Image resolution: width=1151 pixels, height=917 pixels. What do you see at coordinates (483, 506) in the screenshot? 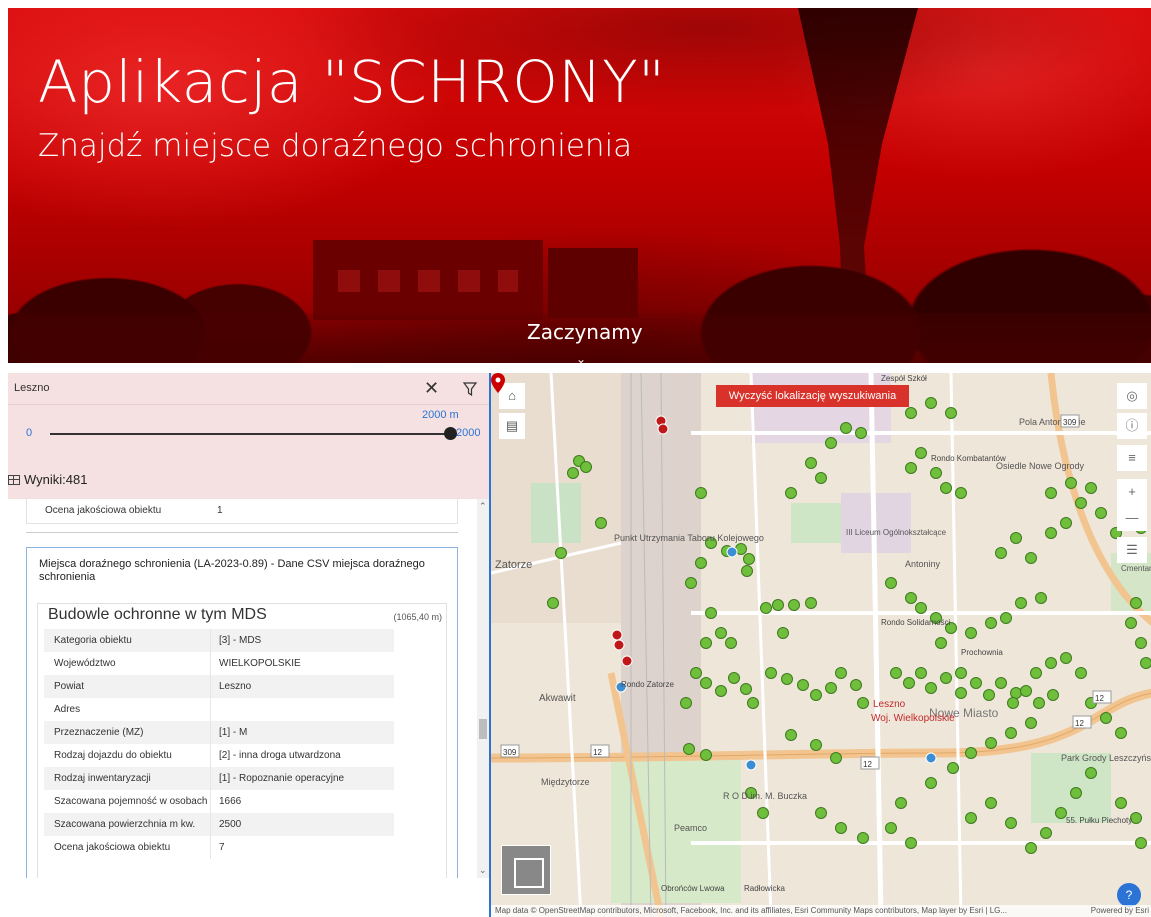
I see `scroll-up-icon: ⌃` at bounding box center [483, 506].